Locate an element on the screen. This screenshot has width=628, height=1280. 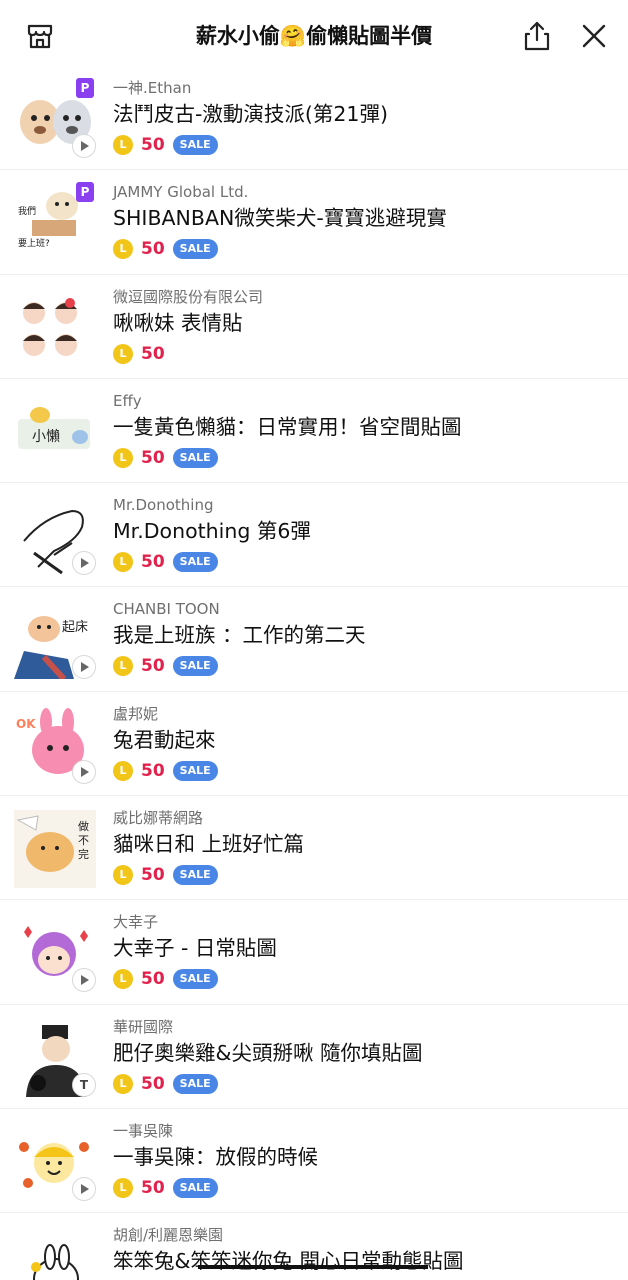
price-row: L 50 is located at coordinates (139, 354).